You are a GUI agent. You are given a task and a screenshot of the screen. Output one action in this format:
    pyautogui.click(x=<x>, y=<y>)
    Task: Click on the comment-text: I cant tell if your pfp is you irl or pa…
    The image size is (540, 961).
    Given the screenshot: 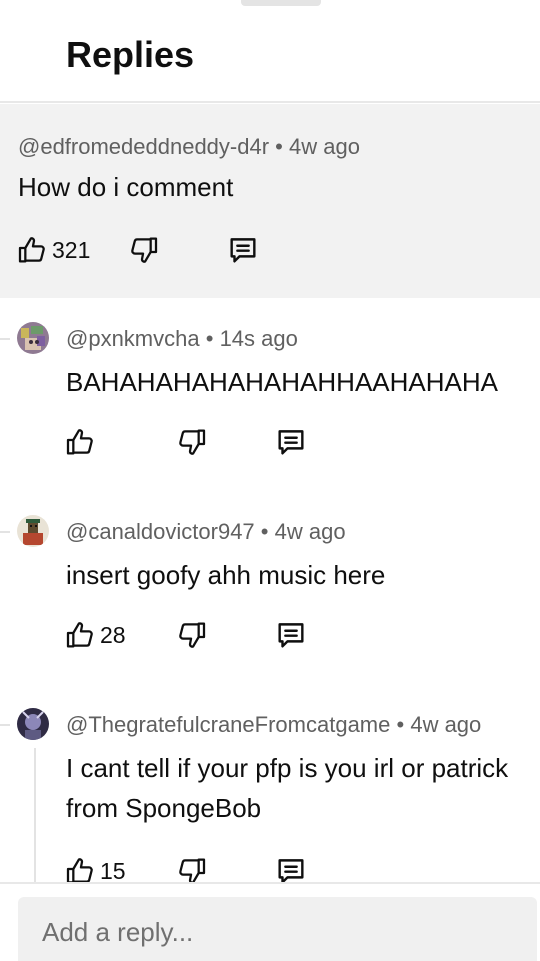 What is the action you would take?
    pyautogui.click(x=287, y=788)
    